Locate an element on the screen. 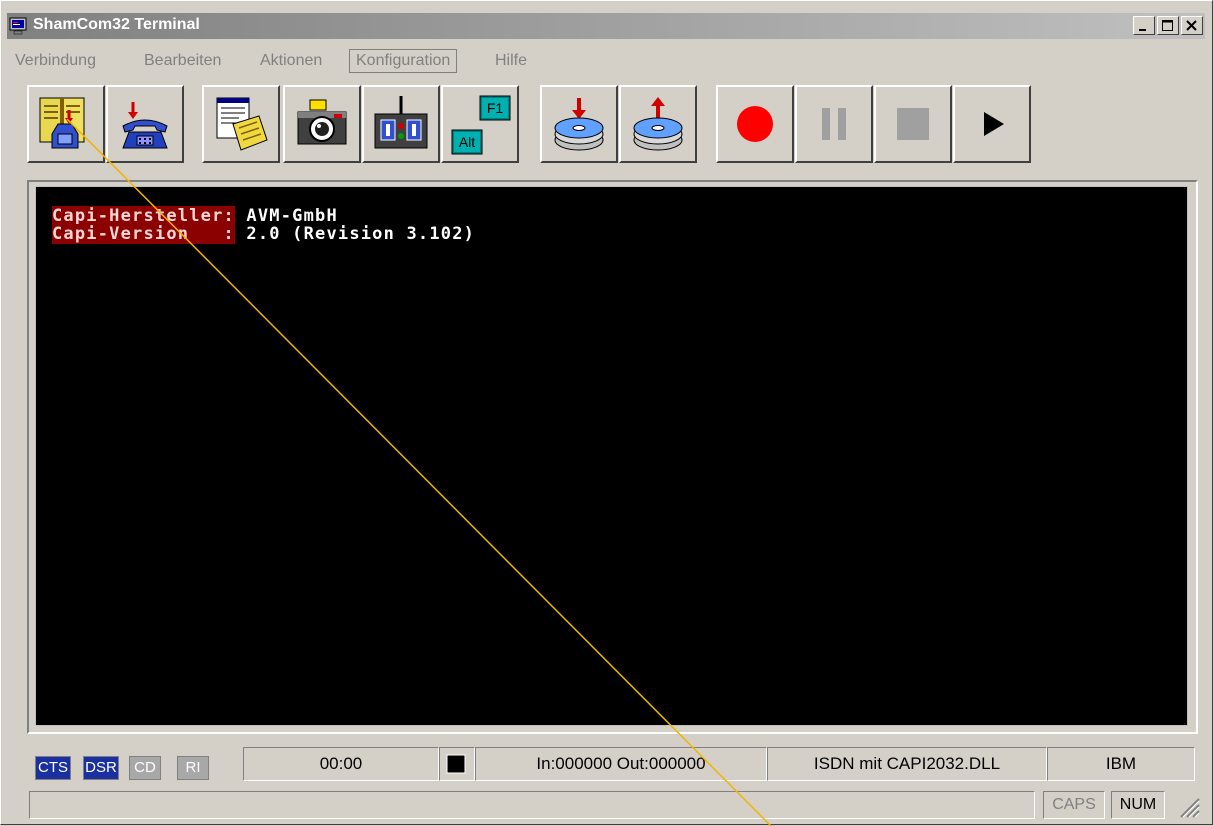 The height and width of the screenshot is (826, 1213). device-status: ISDN mit CAPI2032.DLL is located at coordinates (907, 764).